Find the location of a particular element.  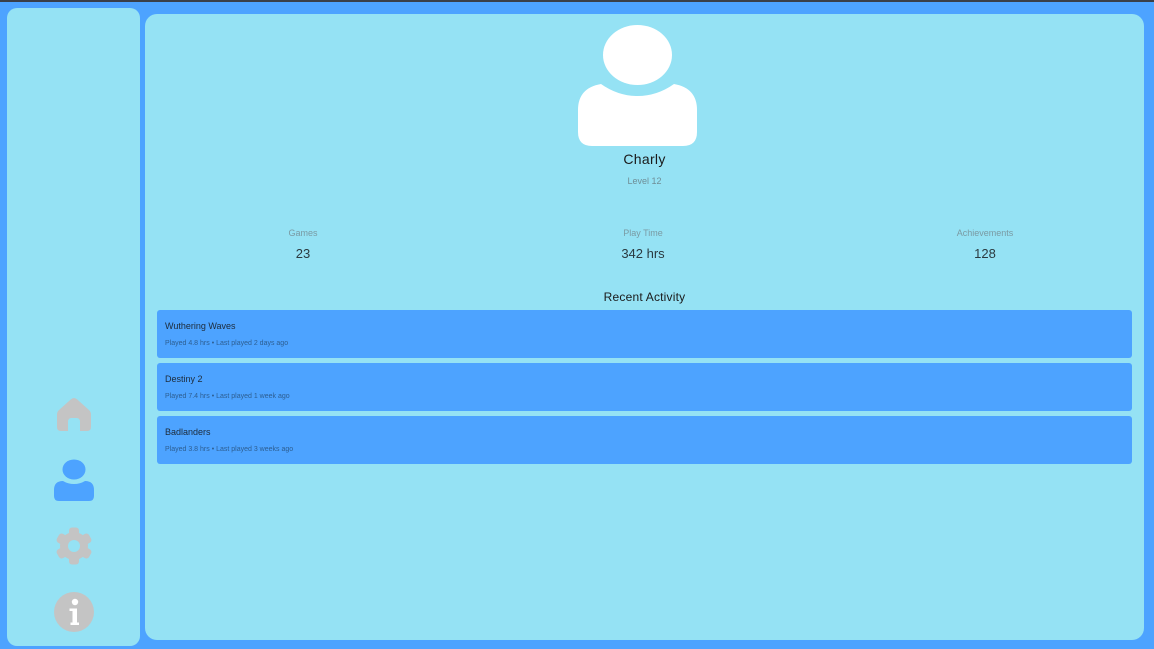

home-icon is located at coordinates (73, 414).